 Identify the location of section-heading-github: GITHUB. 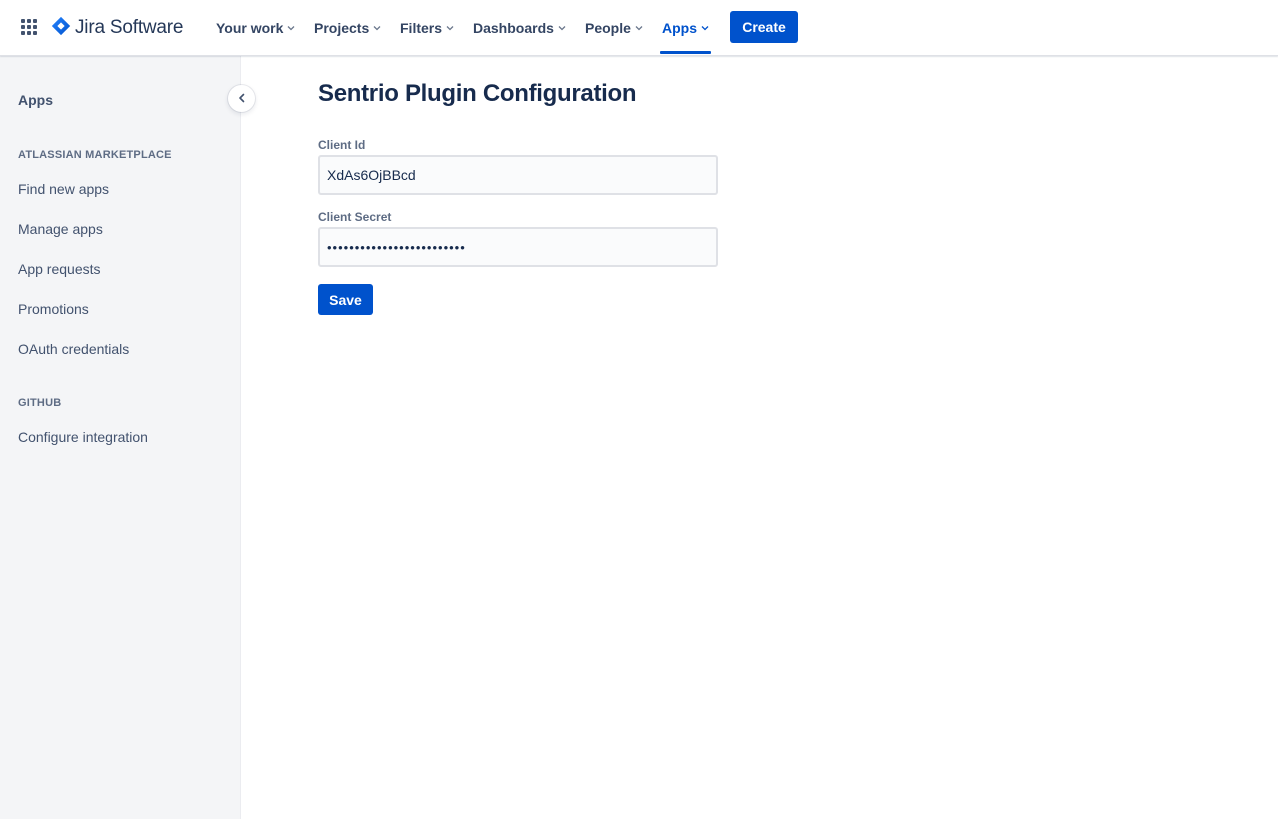
(40, 403).